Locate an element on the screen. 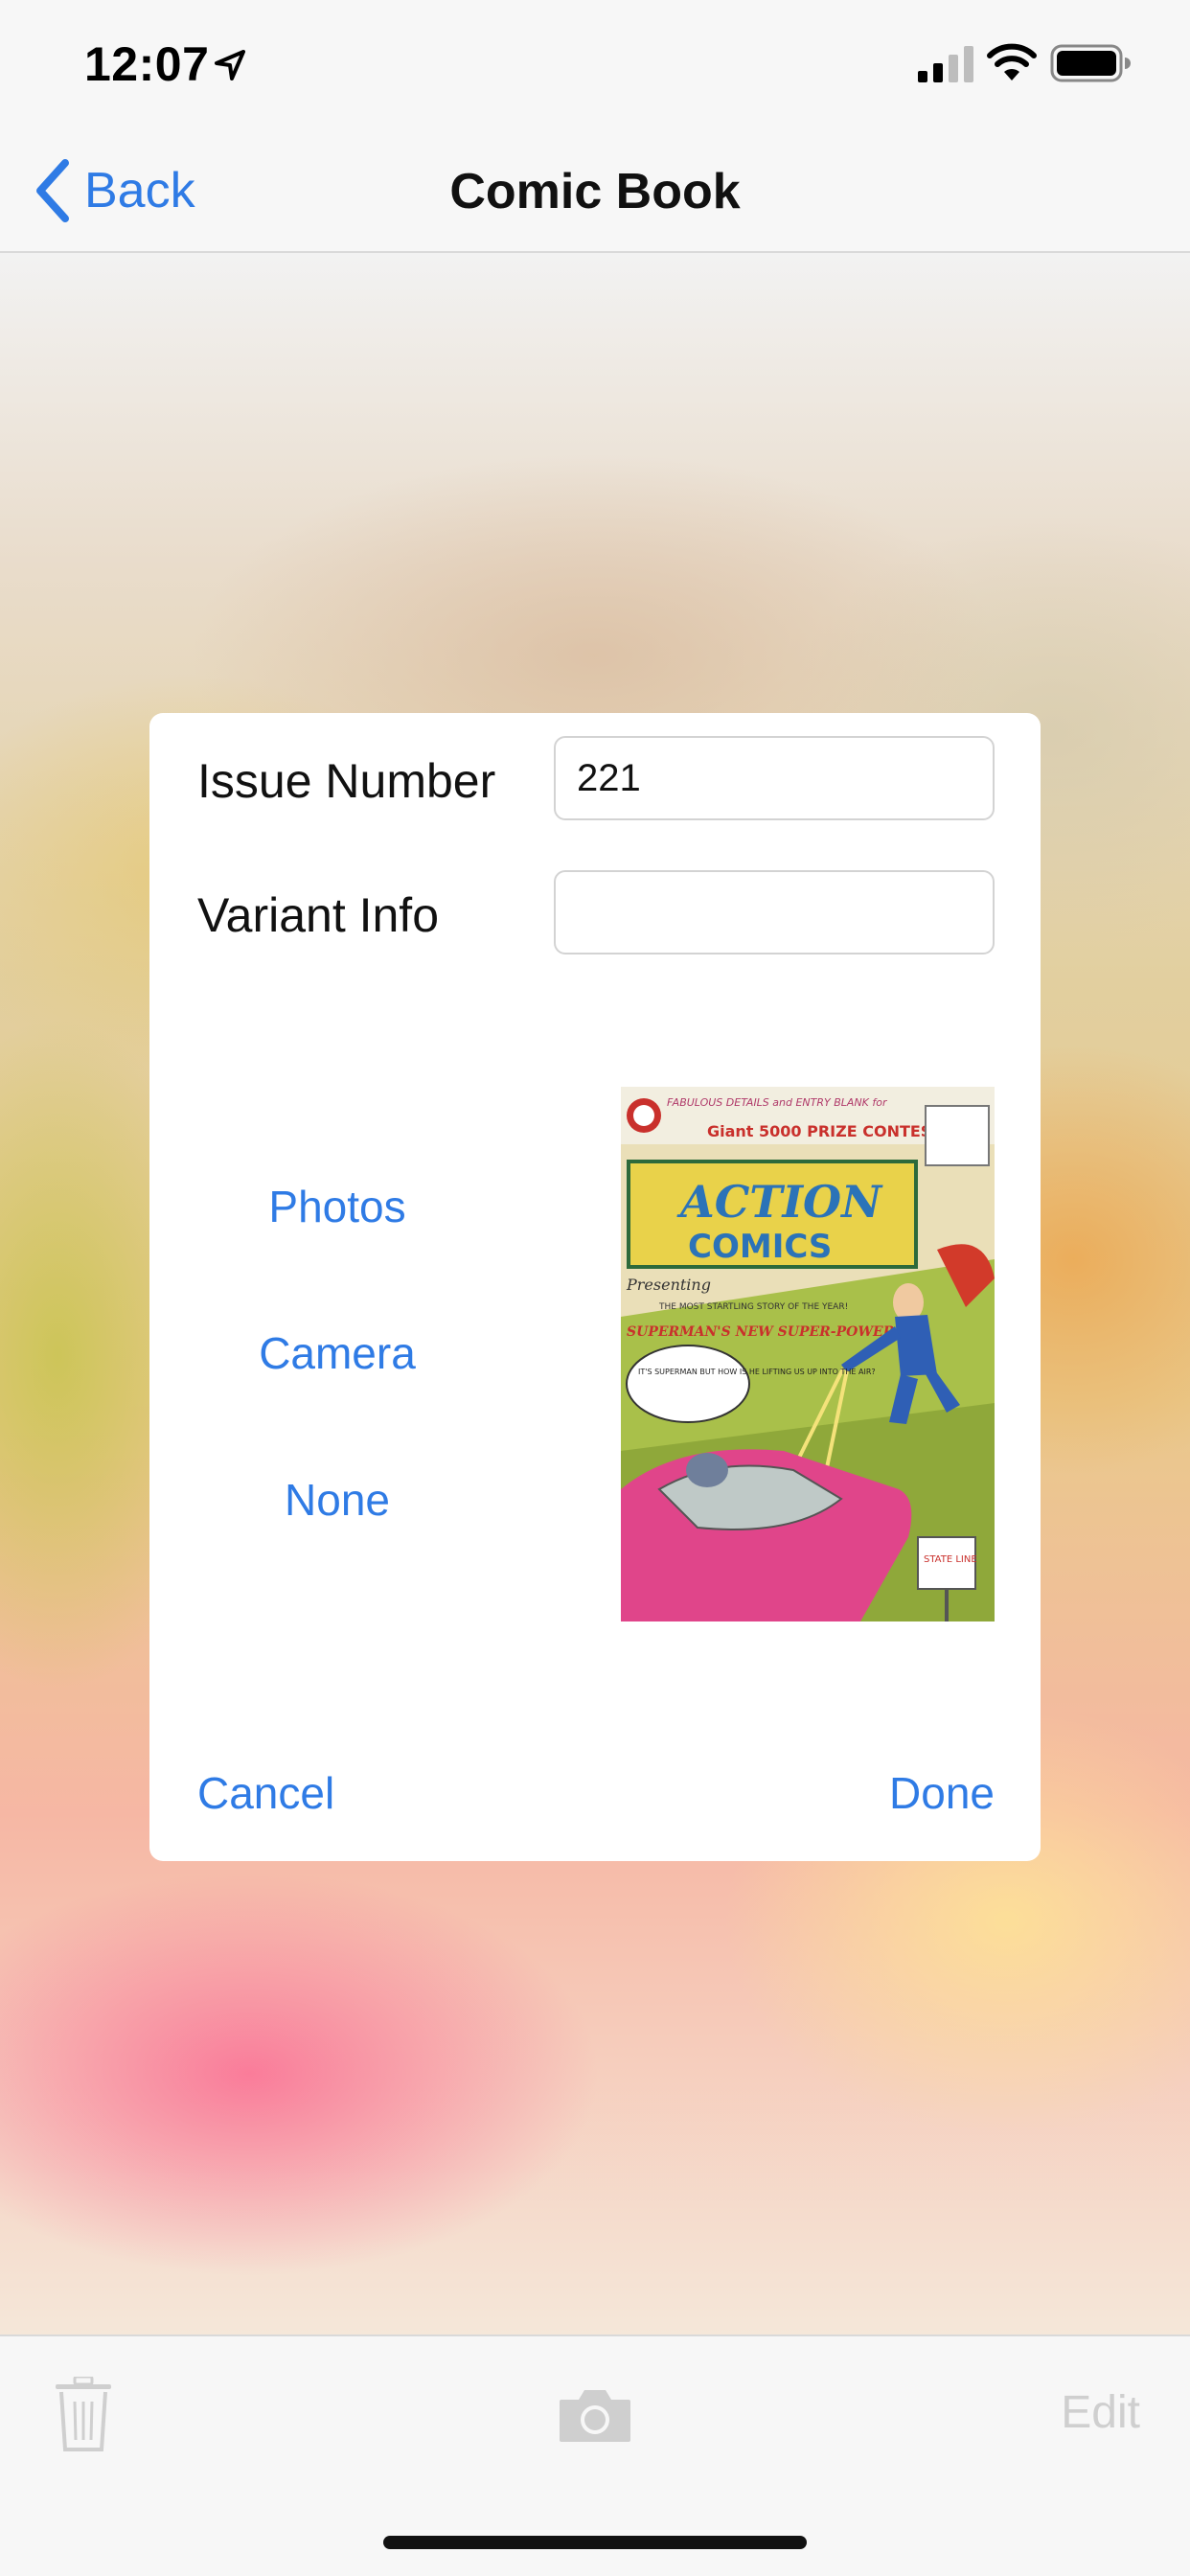 The height and width of the screenshot is (2576, 1190). edit-button: Edit is located at coordinates (1101, 2412).